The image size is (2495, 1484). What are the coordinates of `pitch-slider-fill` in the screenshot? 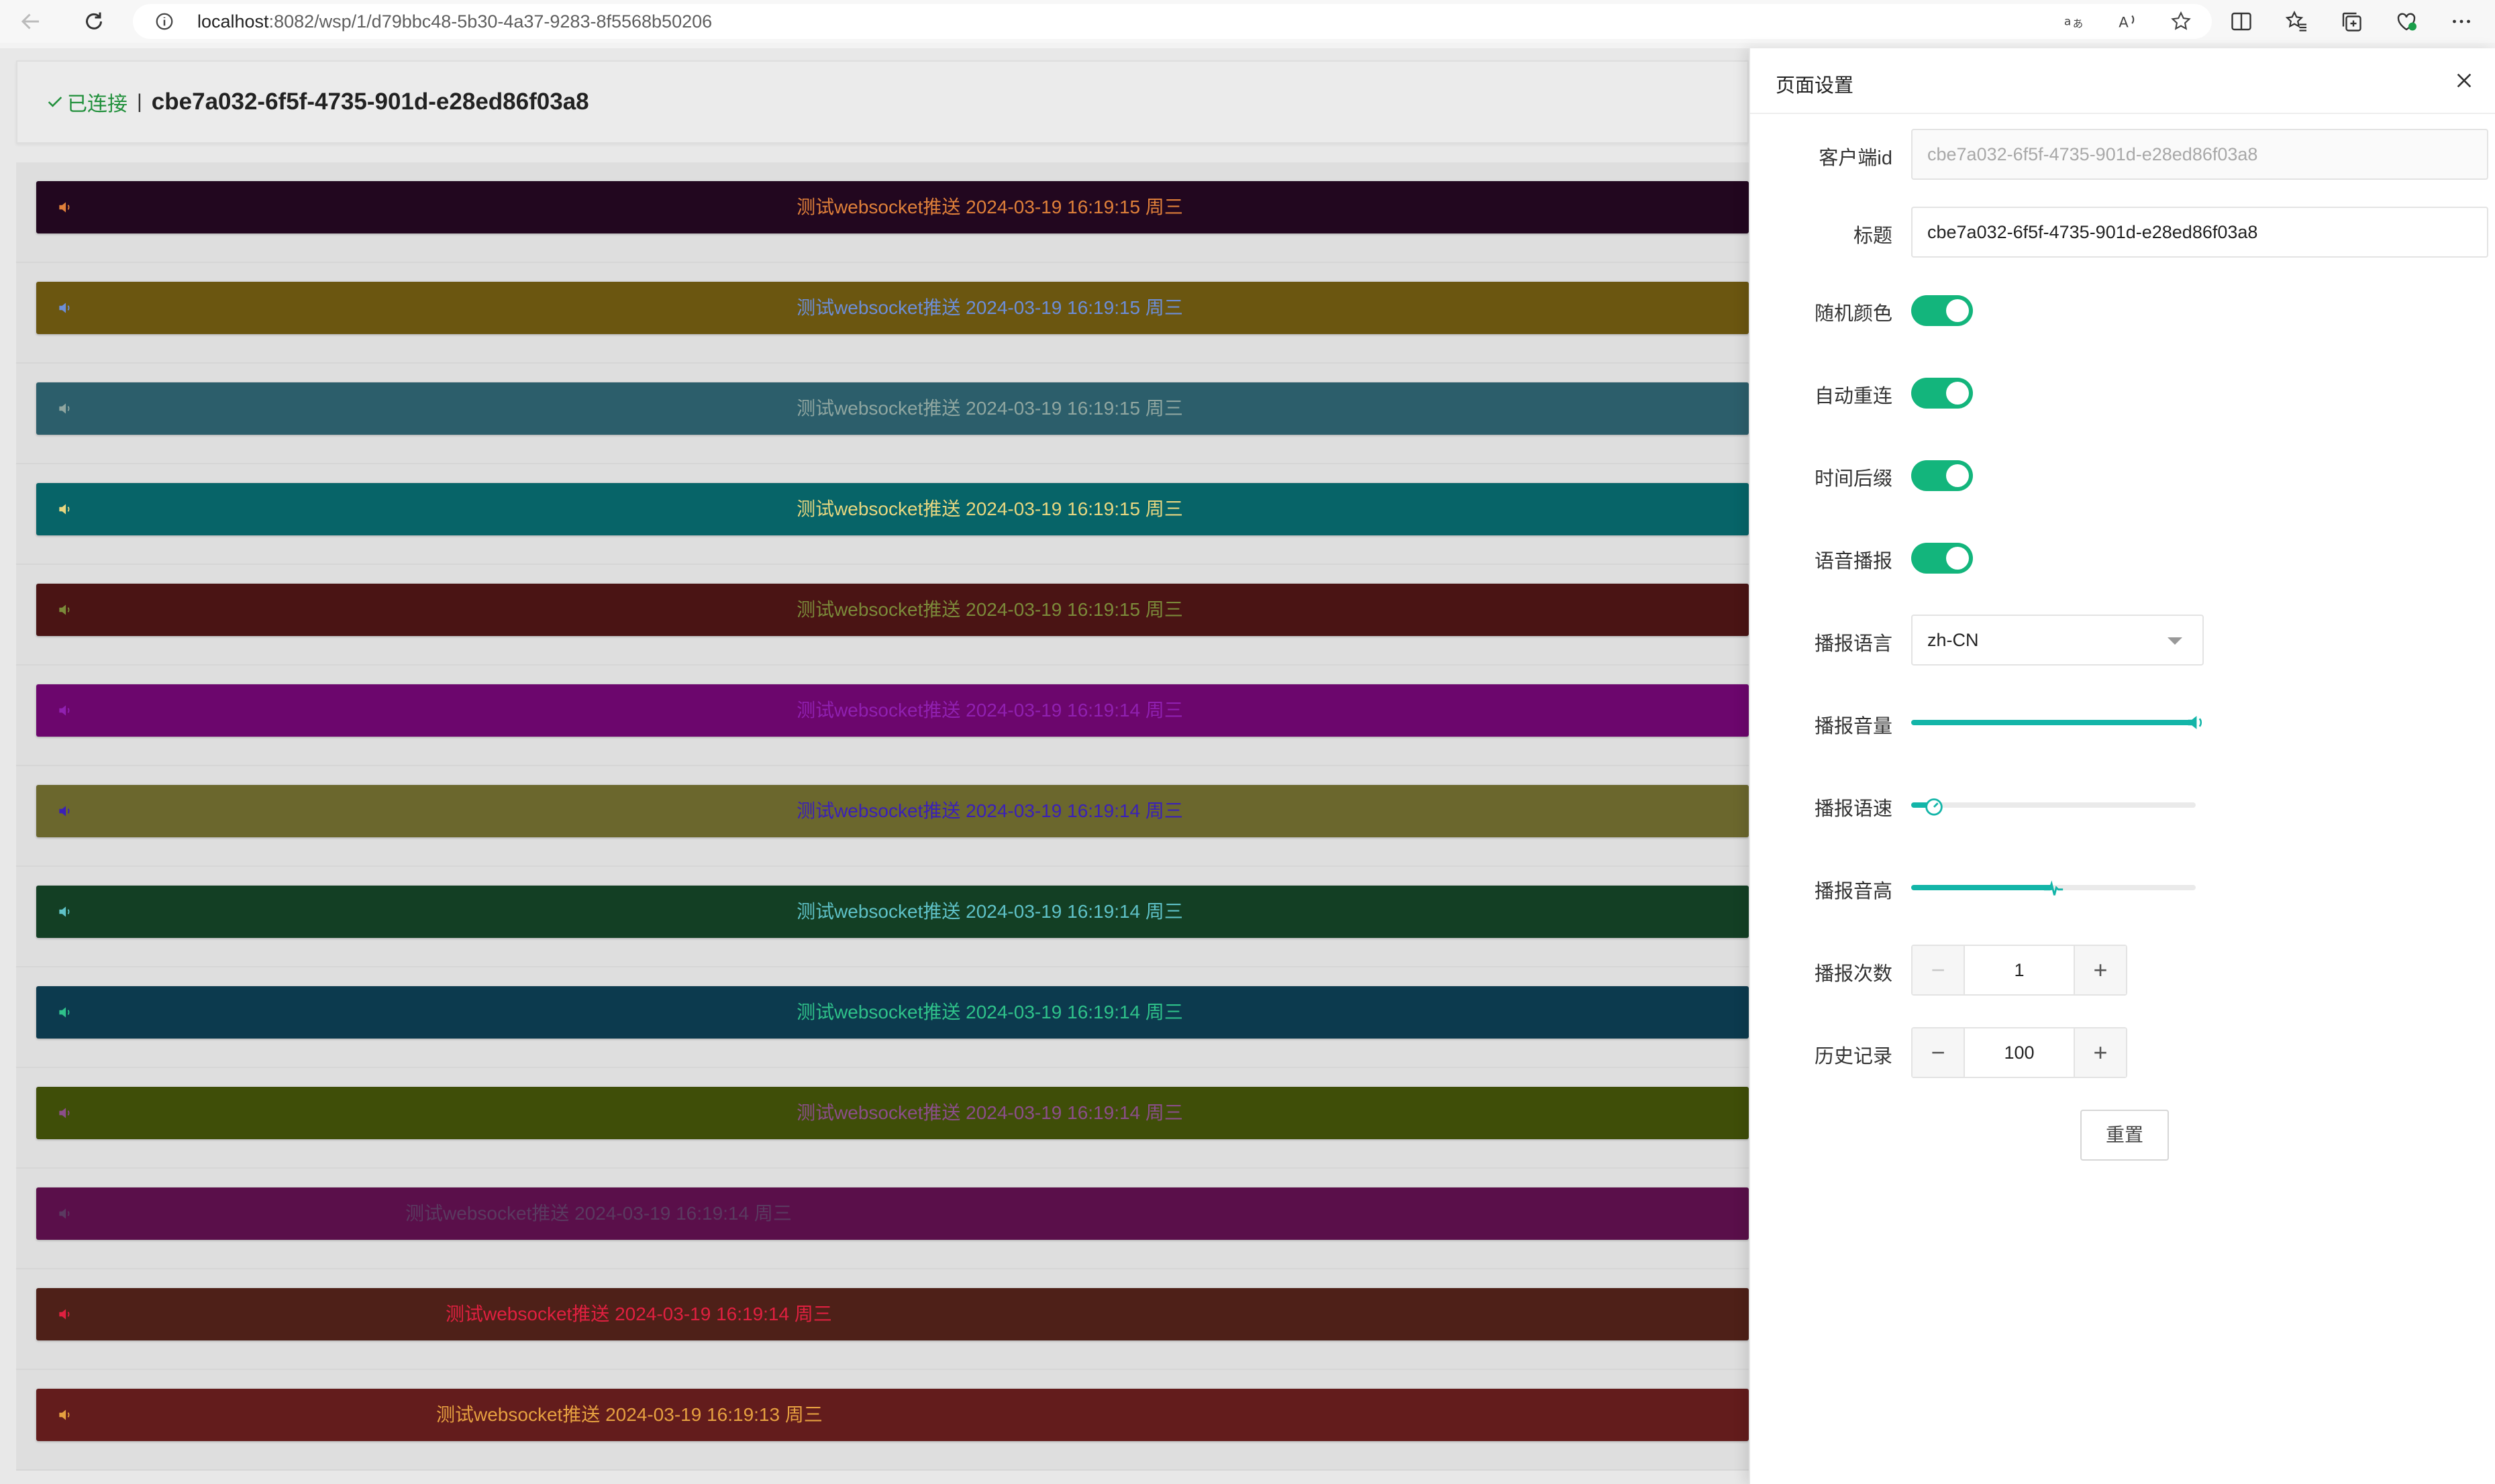 It's located at (1982, 887).